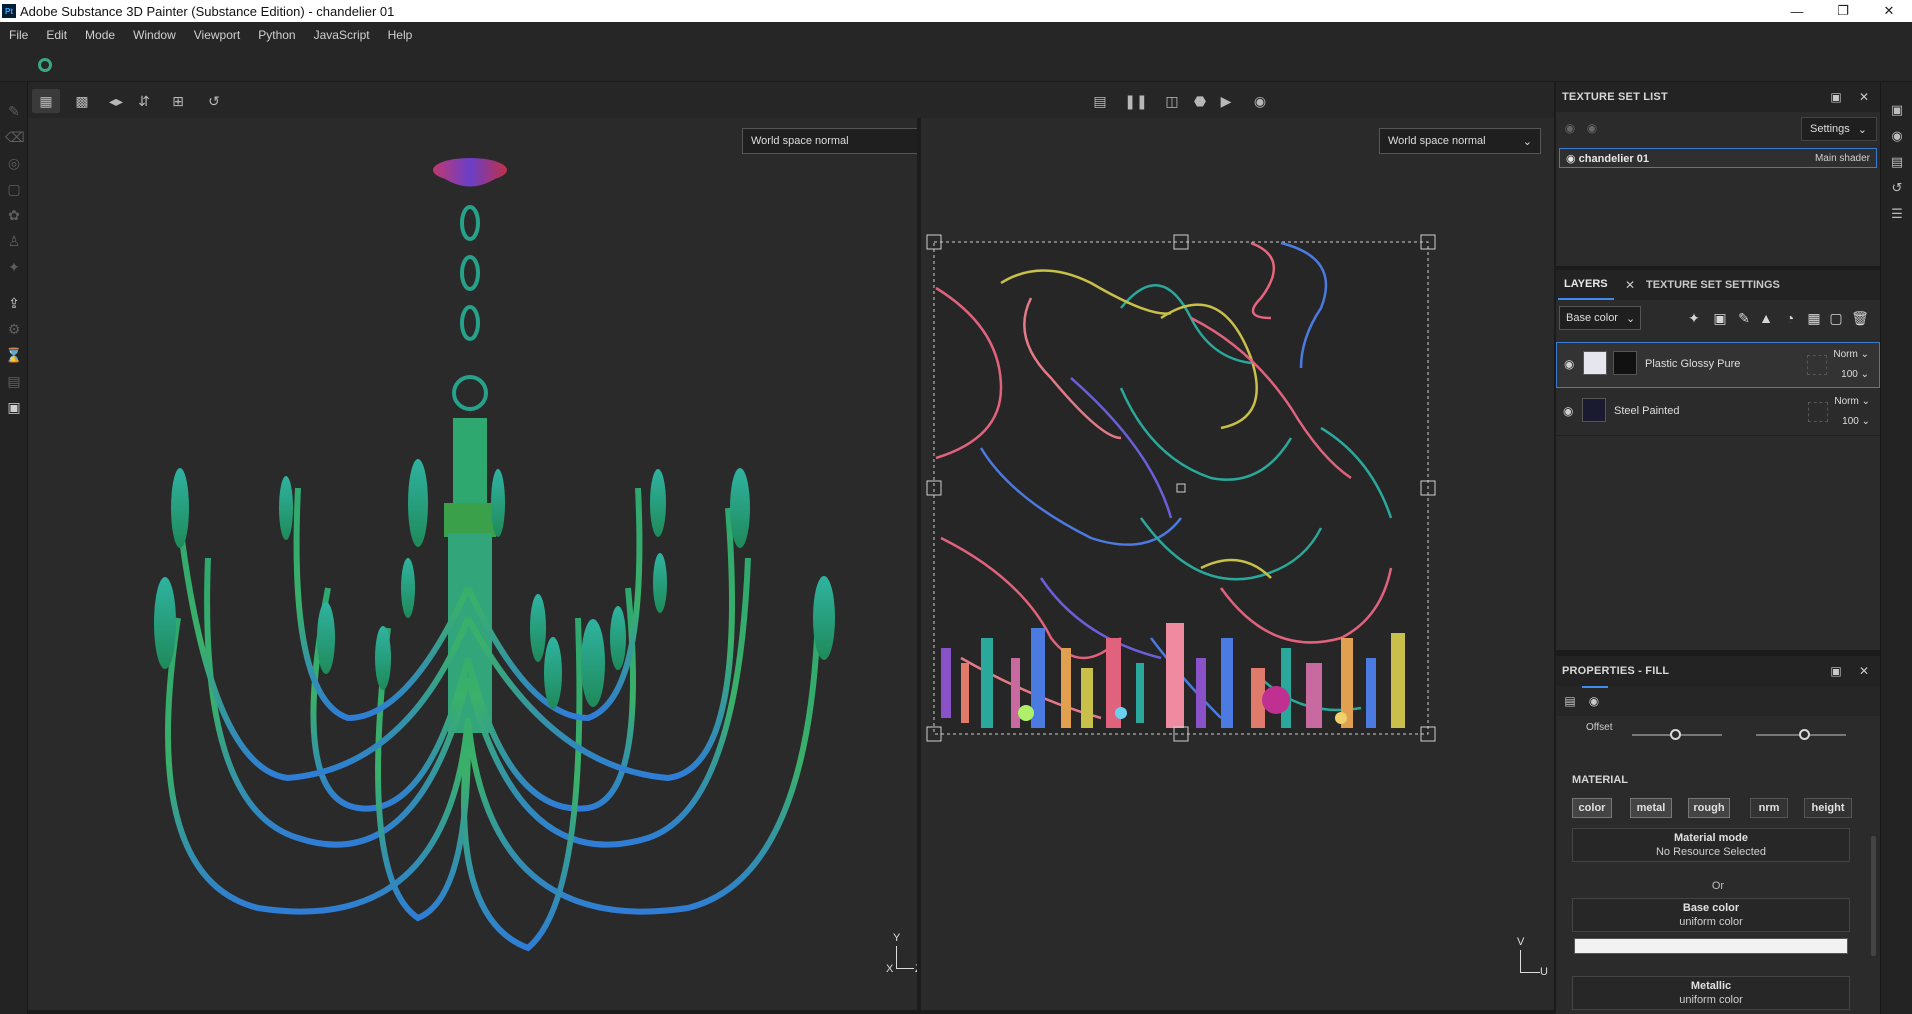 Image resolution: width=1912 pixels, height=1014 pixels. What do you see at coordinates (82, 101) in the screenshot?
I see `tiled-view-icon: ▩` at bounding box center [82, 101].